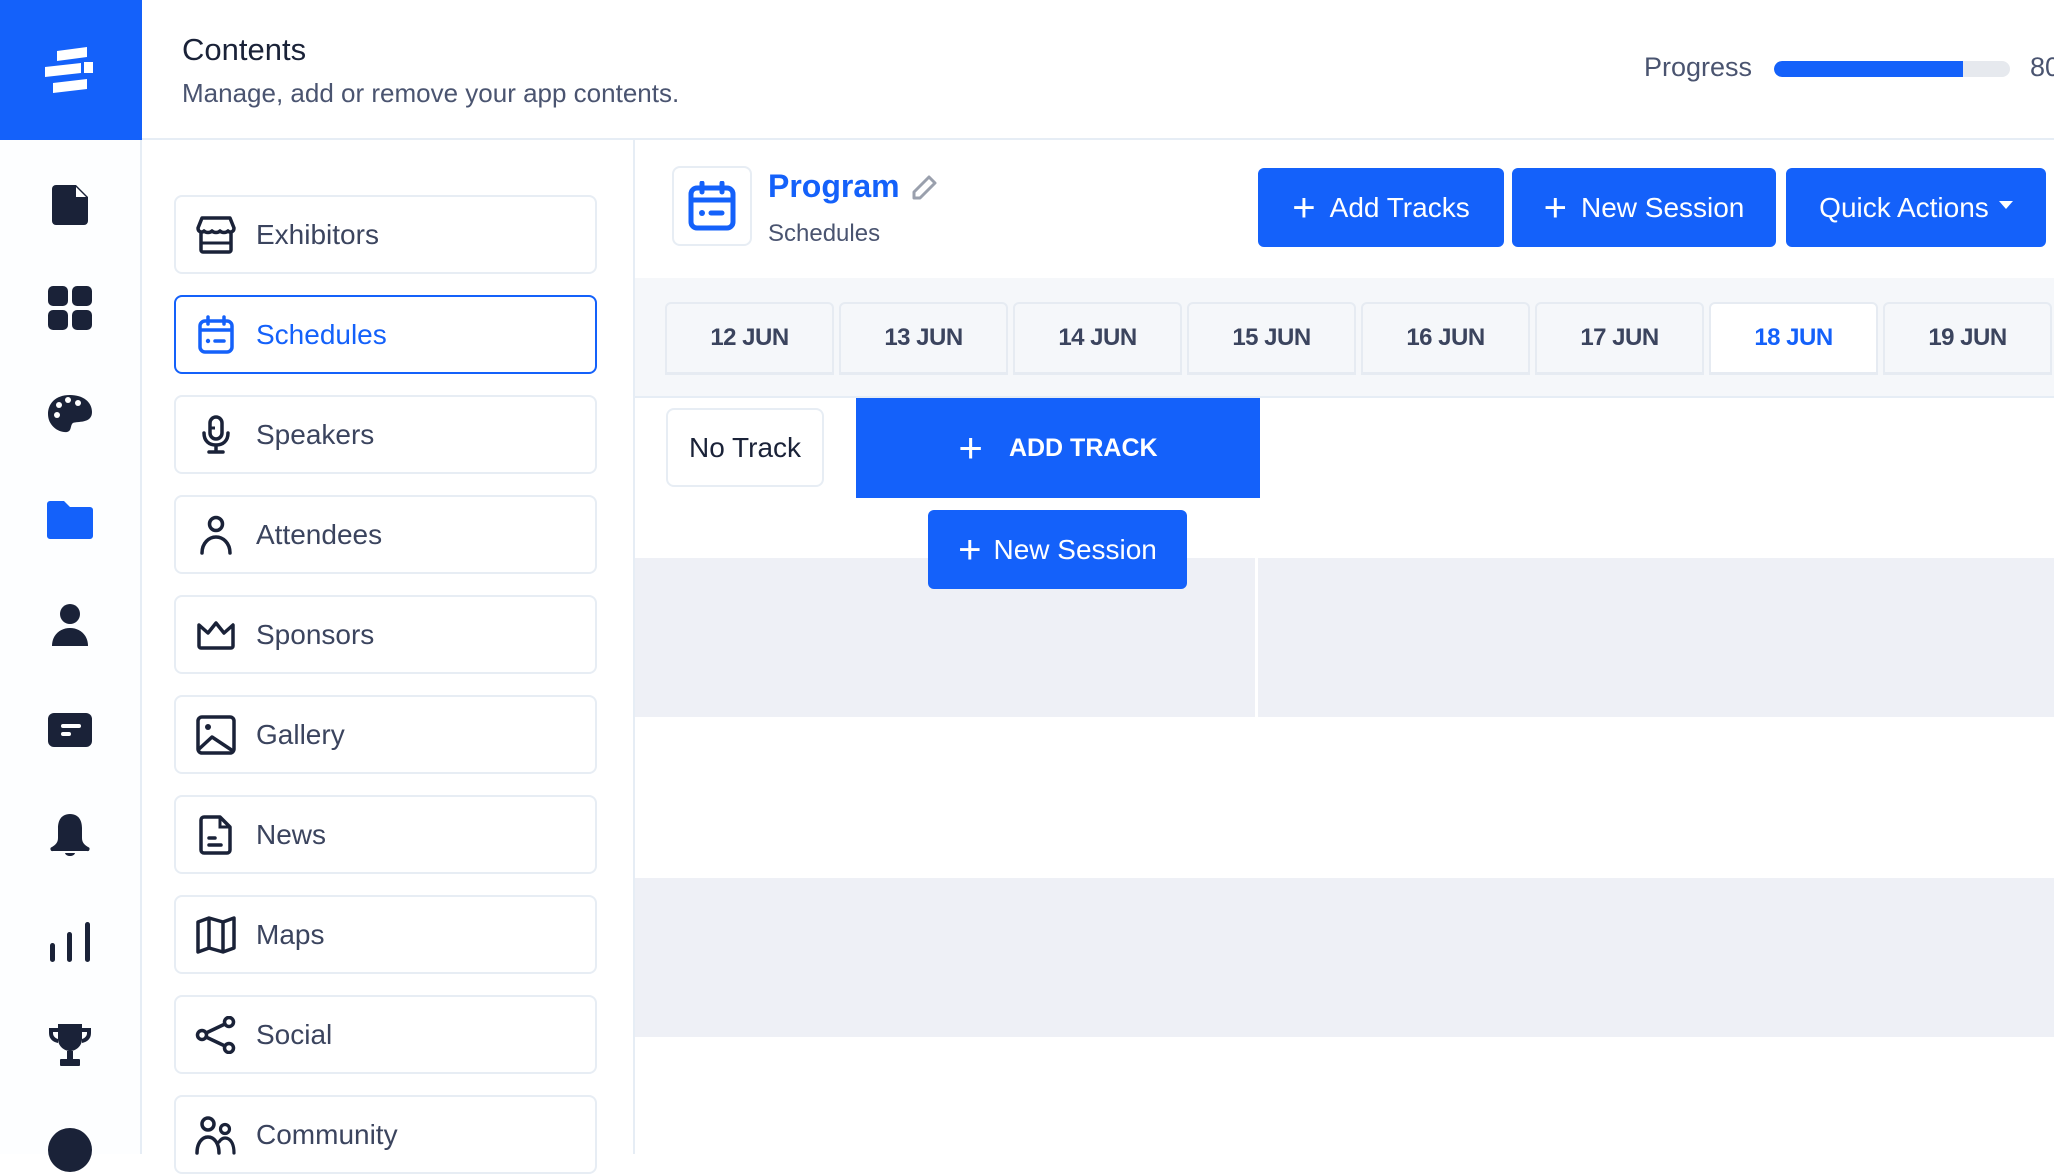 The height and width of the screenshot is (1175, 2054). Describe the element at coordinates (1271, 338) in the screenshot. I see `date-tab: 15 JUN` at that location.